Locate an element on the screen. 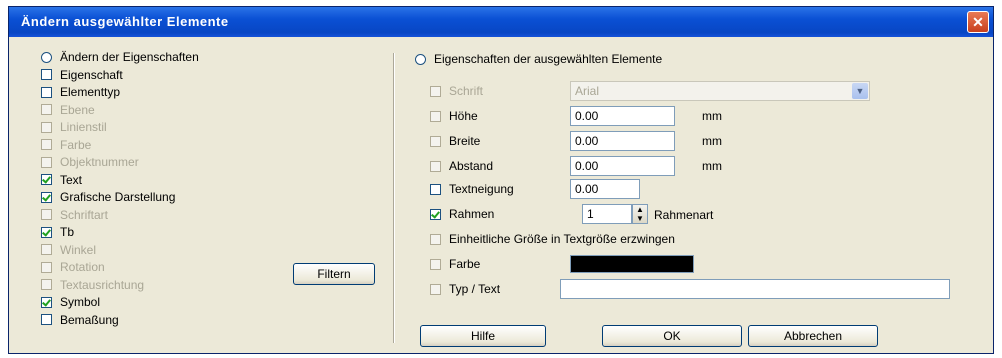 This screenshot has height=358, width=1002. frame-spinner: ▲ ▼ is located at coordinates (640, 214).